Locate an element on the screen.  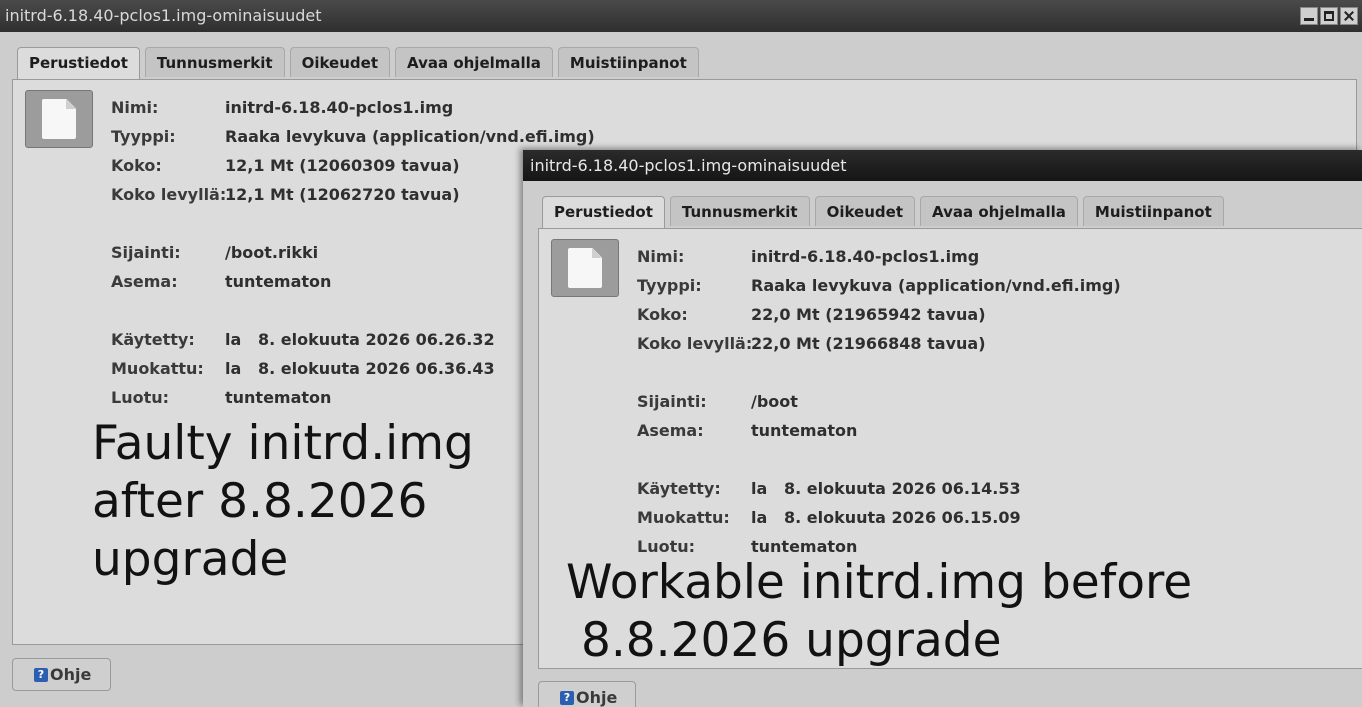
maximize-icon is located at coordinates (1329, 16).